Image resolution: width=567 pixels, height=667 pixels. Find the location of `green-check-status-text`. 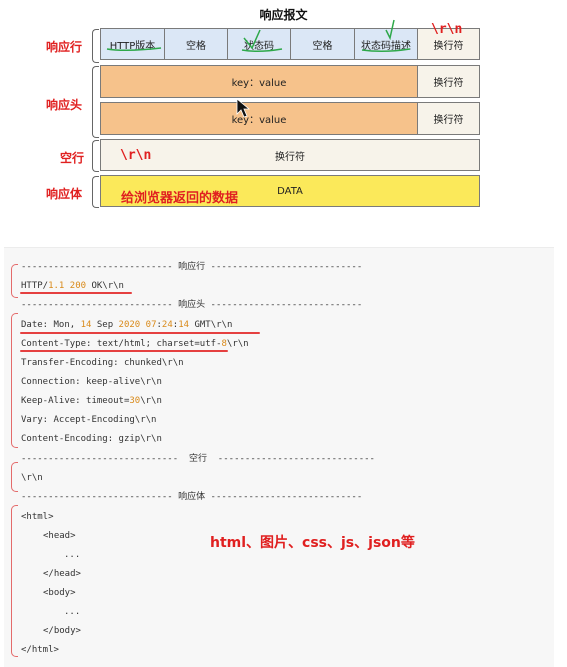

green-check-status-text is located at coordinates (386, 36).